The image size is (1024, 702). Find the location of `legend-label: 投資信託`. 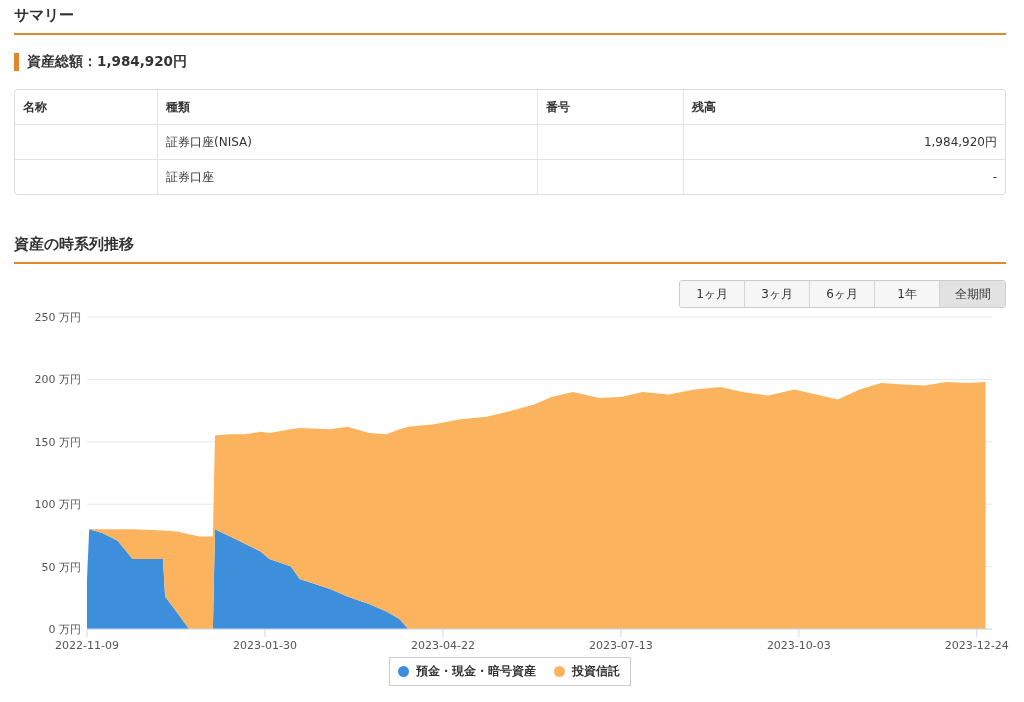

legend-label: 投資信託 is located at coordinates (596, 671).